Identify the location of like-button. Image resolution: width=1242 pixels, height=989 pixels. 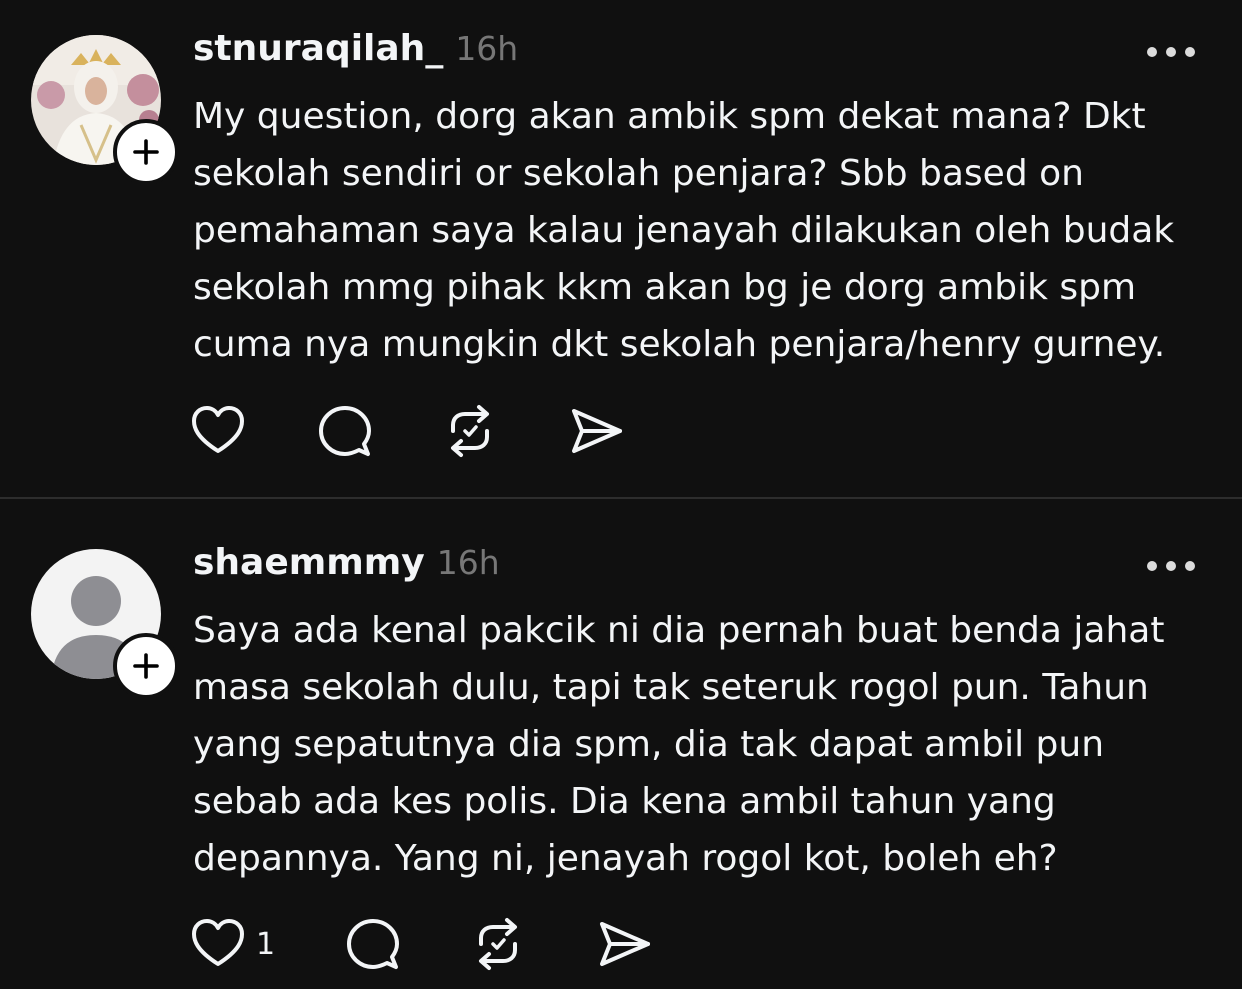
(218, 431).